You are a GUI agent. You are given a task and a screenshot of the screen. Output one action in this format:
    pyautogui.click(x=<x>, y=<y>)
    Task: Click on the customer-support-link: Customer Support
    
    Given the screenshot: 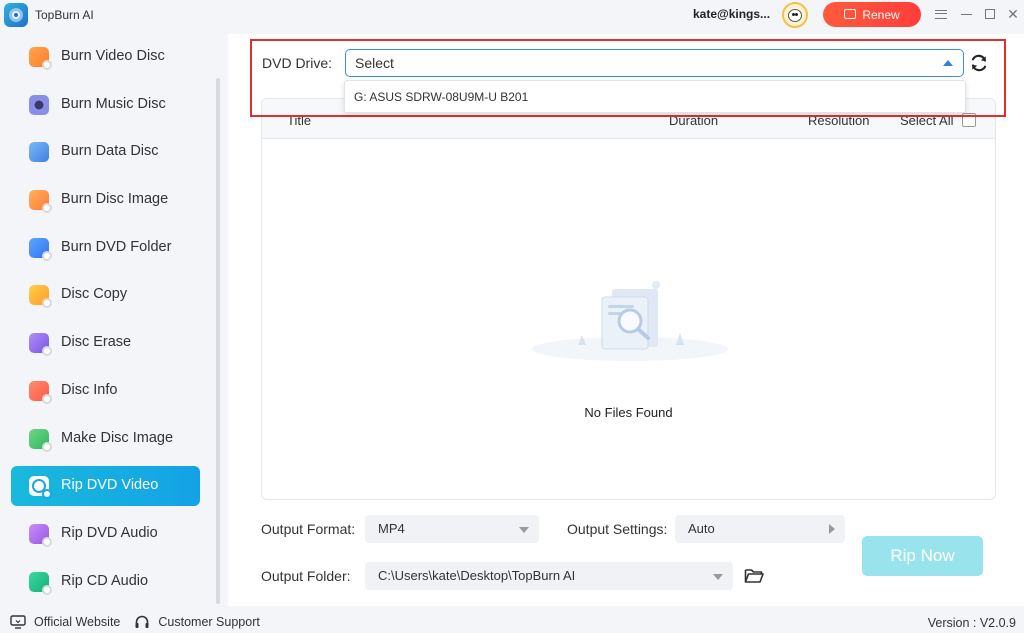 What is the action you would take?
    pyautogui.click(x=208, y=622)
    